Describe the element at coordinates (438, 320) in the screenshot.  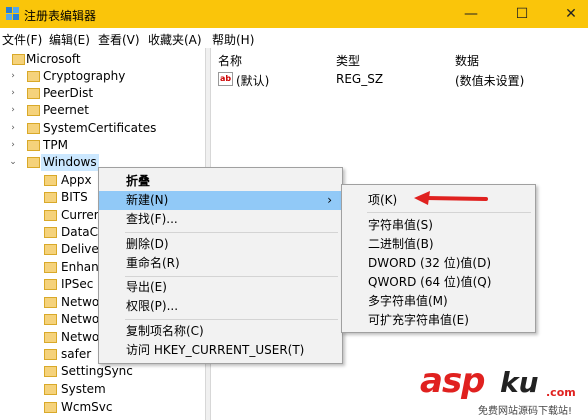
I see `submenu-item-expandable-string-value: 可扩充字符串值(E)` at that location.